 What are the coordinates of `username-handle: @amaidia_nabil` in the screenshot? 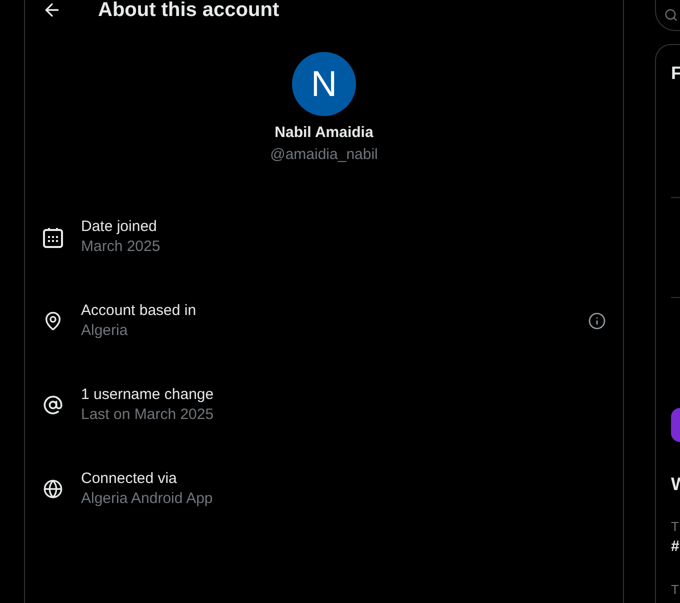 It's located at (324, 155).